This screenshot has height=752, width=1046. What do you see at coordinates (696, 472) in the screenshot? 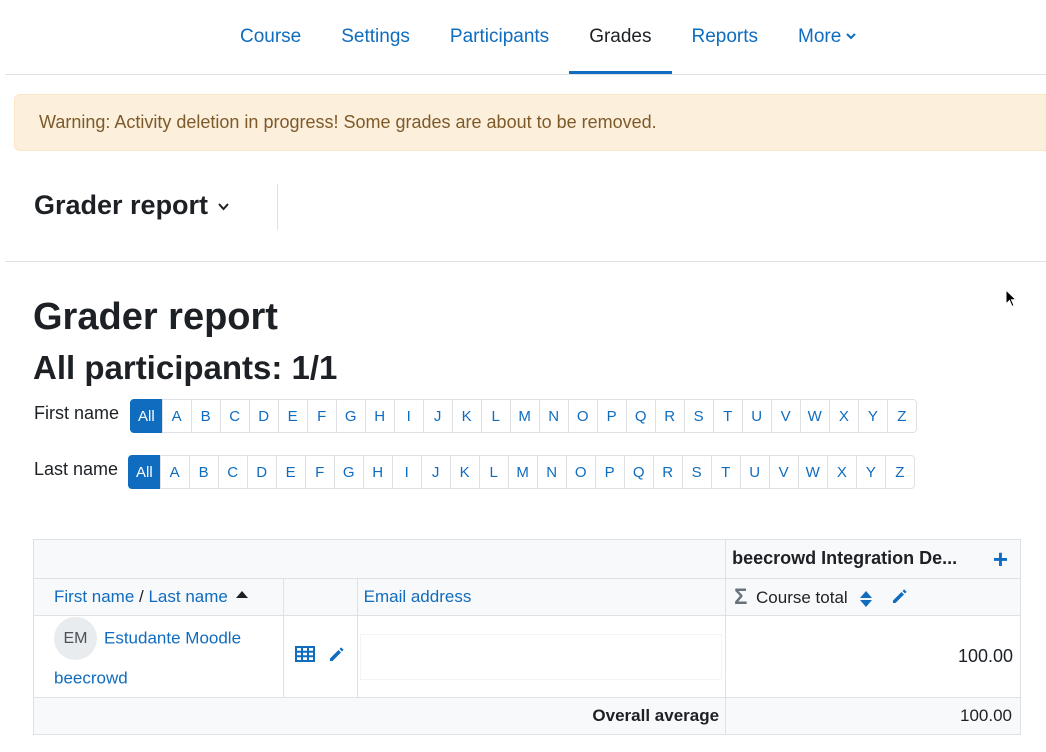
I see `last-name-initial-button: S` at bounding box center [696, 472].